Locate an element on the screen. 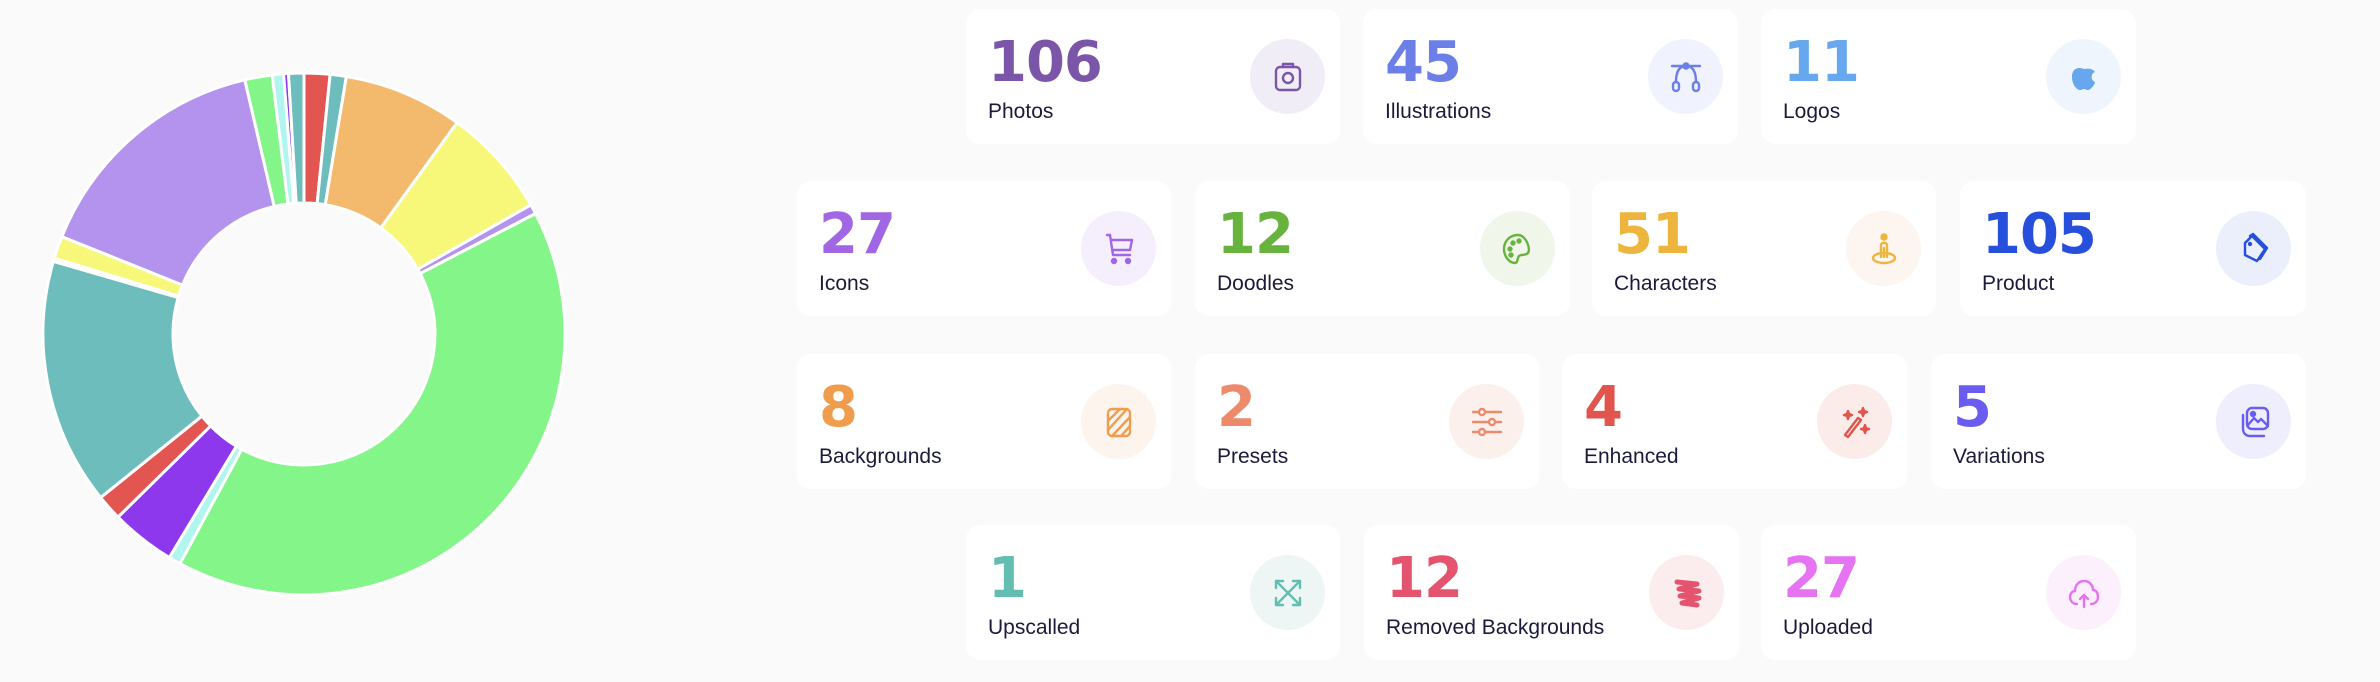 The width and height of the screenshot is (2380, 682). stat-card-presets: 2 Presets is located at coordinates (1367, 421).